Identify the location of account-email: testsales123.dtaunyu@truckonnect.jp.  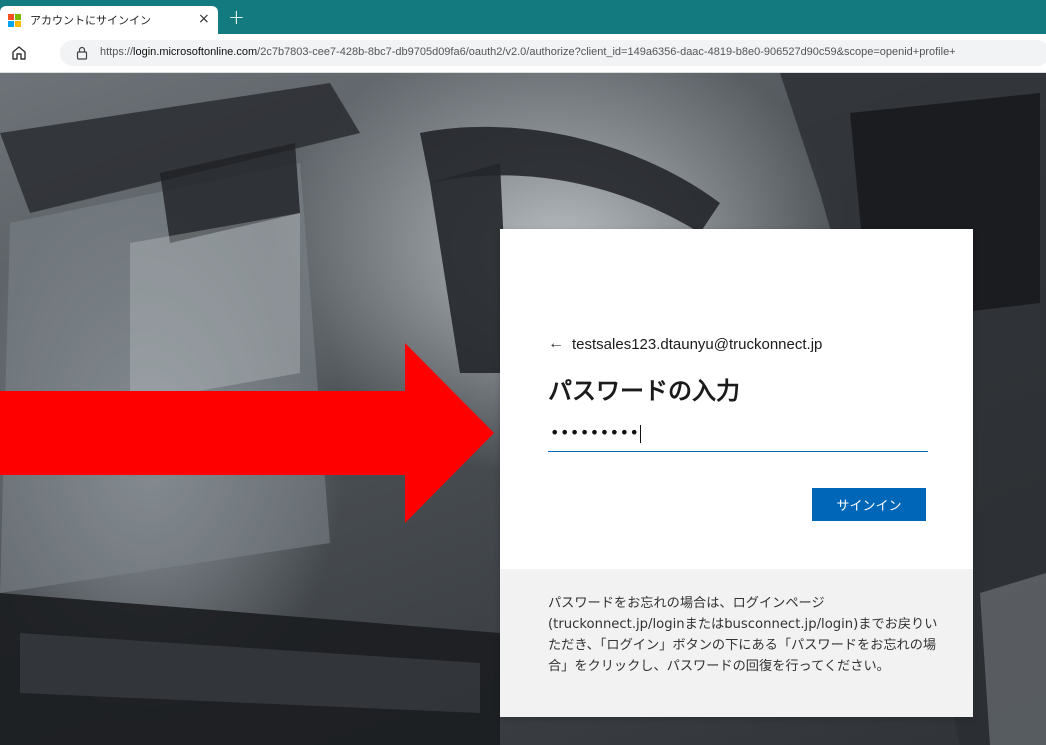
(697, 344).